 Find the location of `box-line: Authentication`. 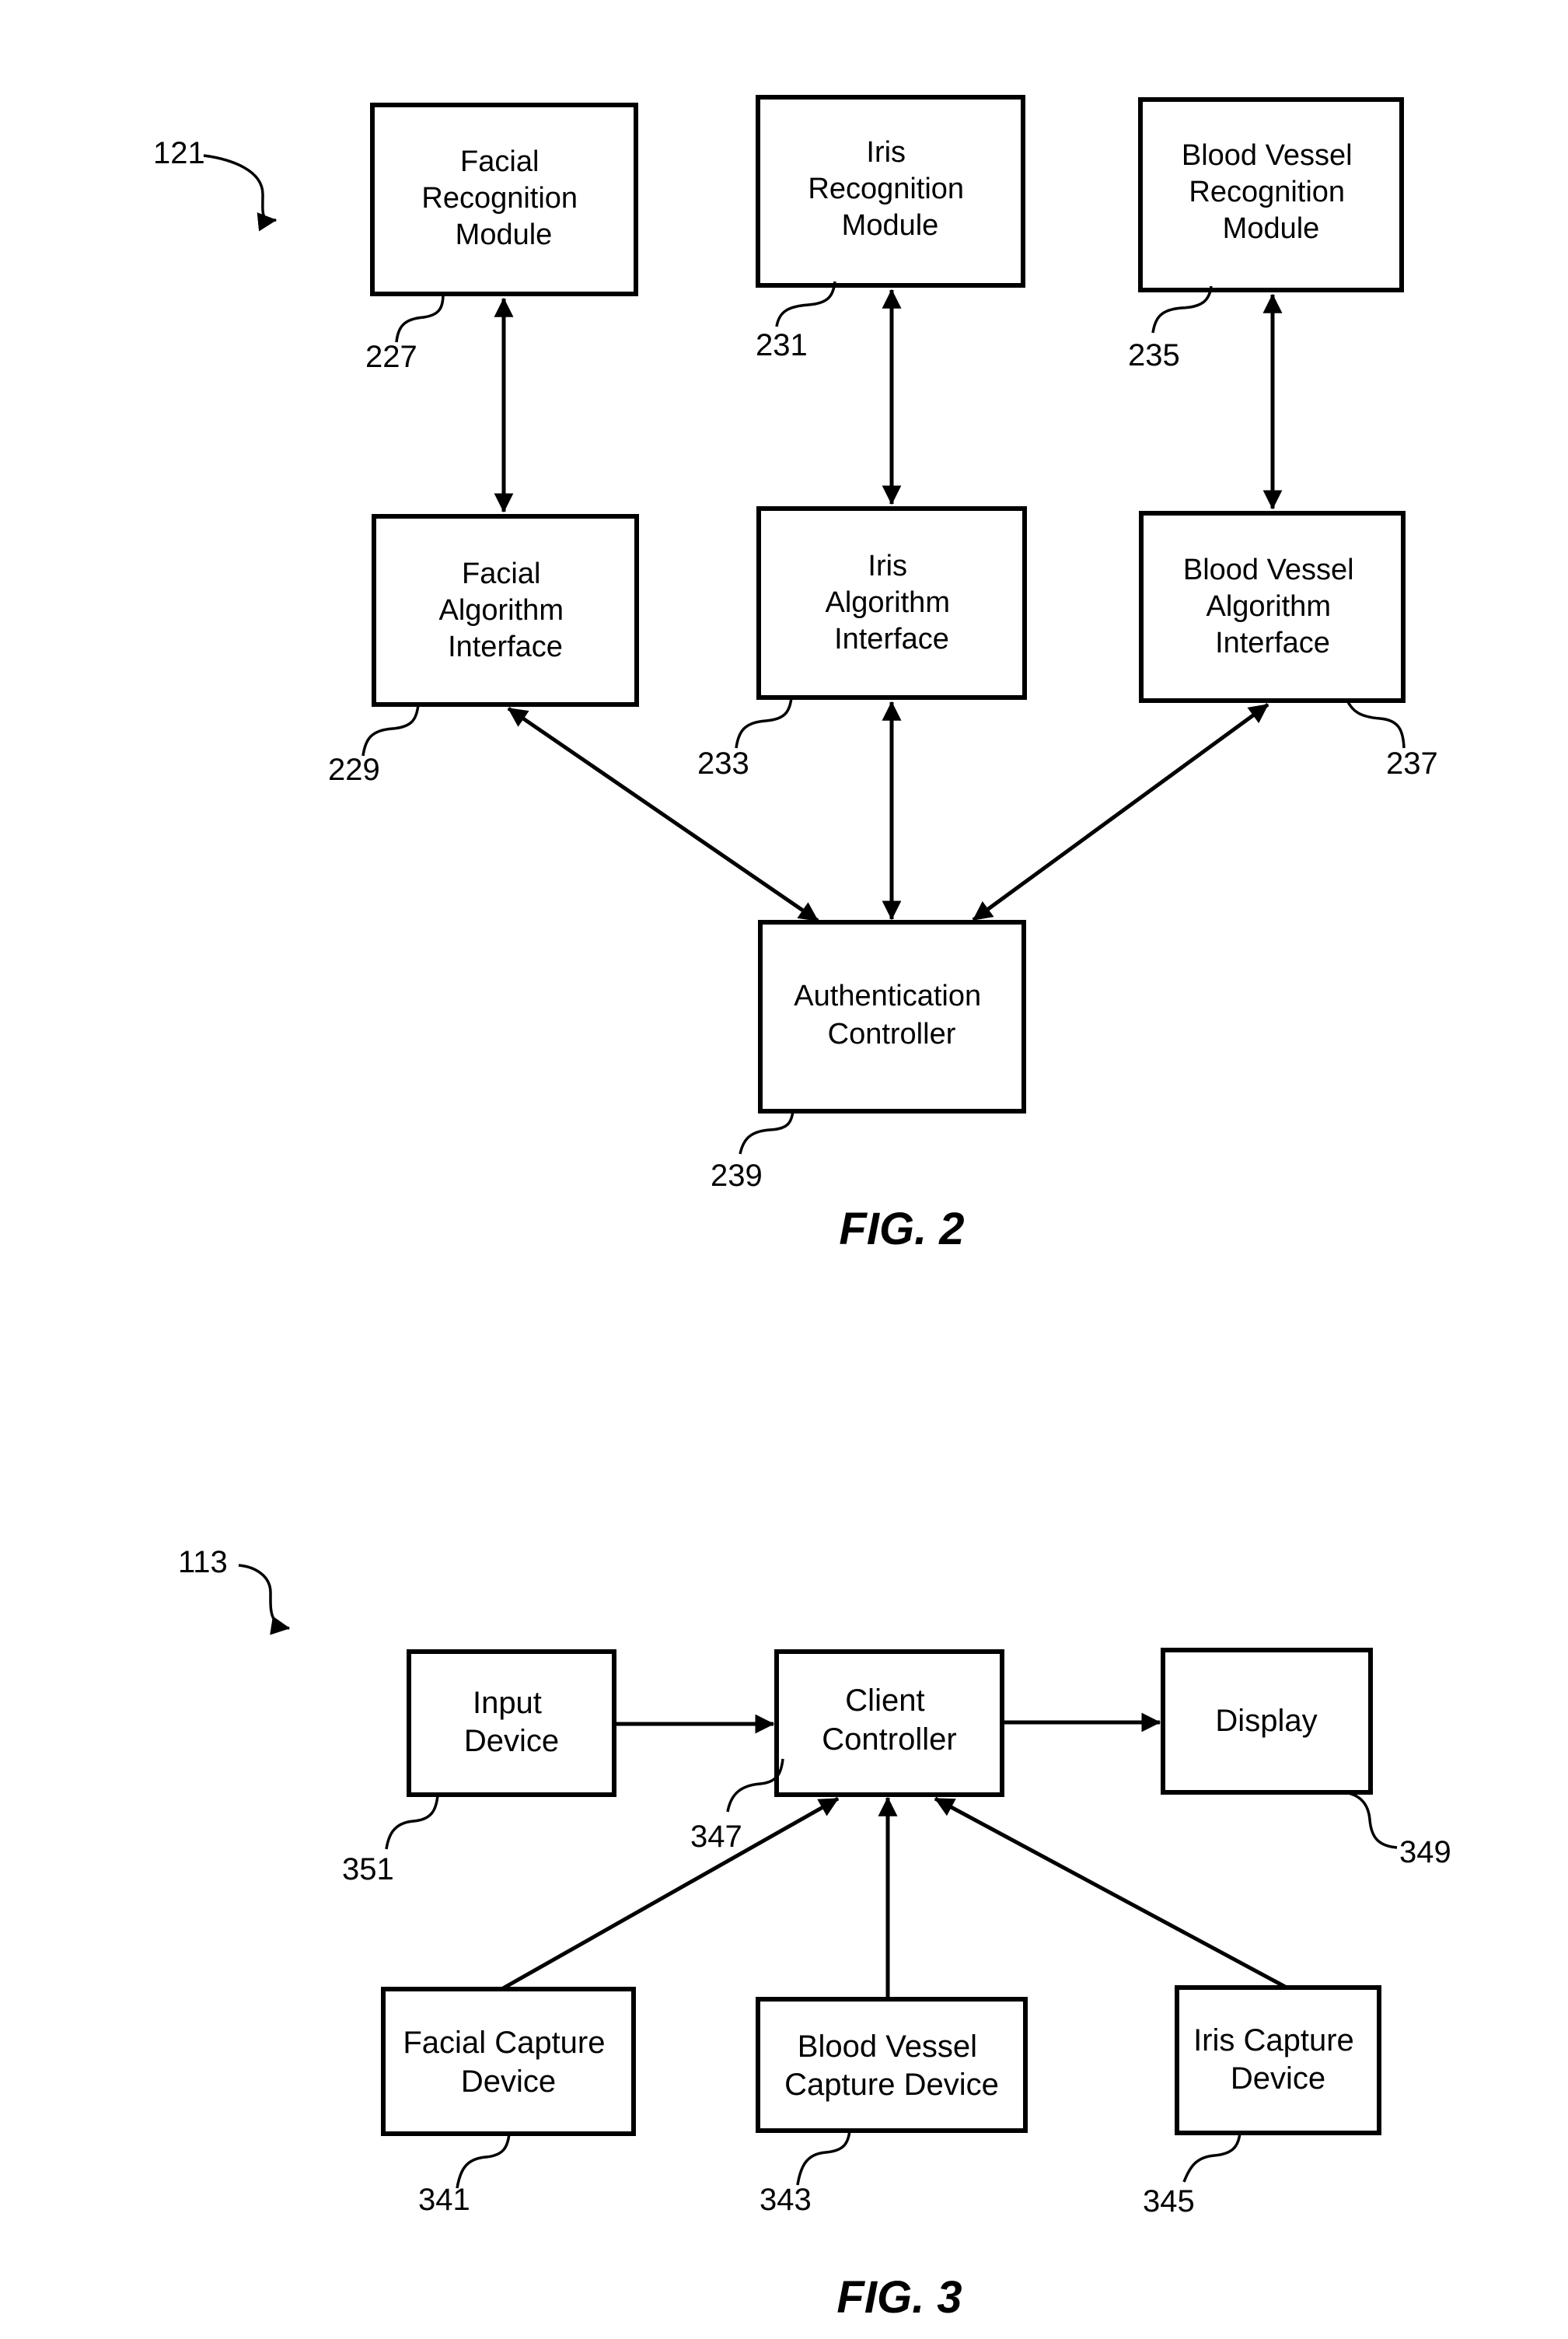

box-line: Authentication is located at coordinates (887, 996).